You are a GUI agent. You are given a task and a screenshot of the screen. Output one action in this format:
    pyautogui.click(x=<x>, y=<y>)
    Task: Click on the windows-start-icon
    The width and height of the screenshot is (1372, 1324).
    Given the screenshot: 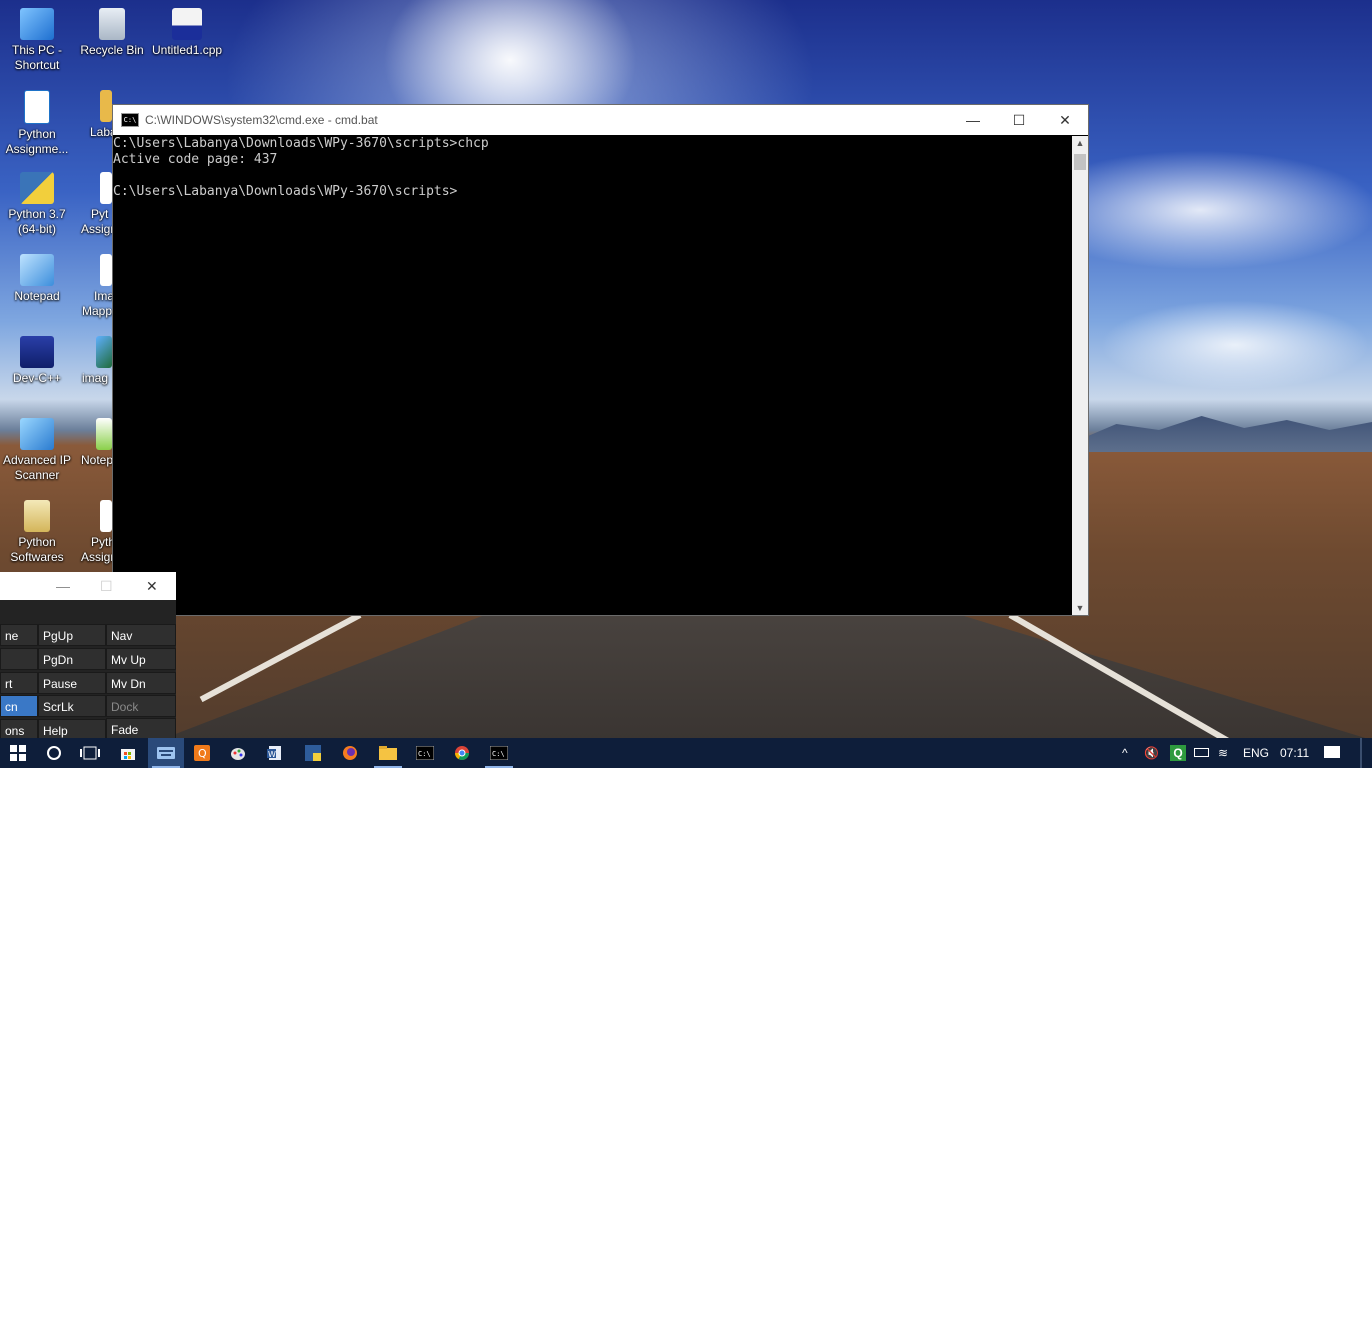 What is the action you would take?
    pyautogui.click(x=18, y=753)
    